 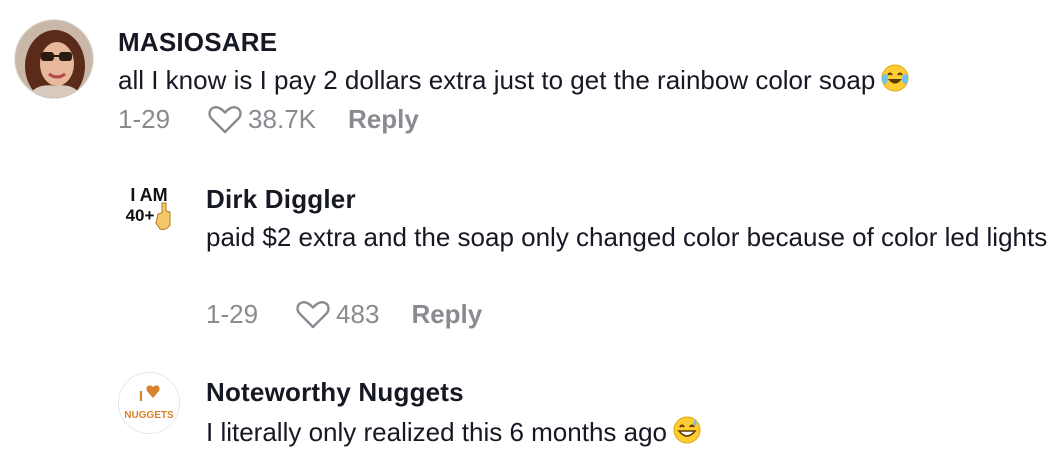 I want to click on avatar: I AM 40+, so click(x=149, y=212).